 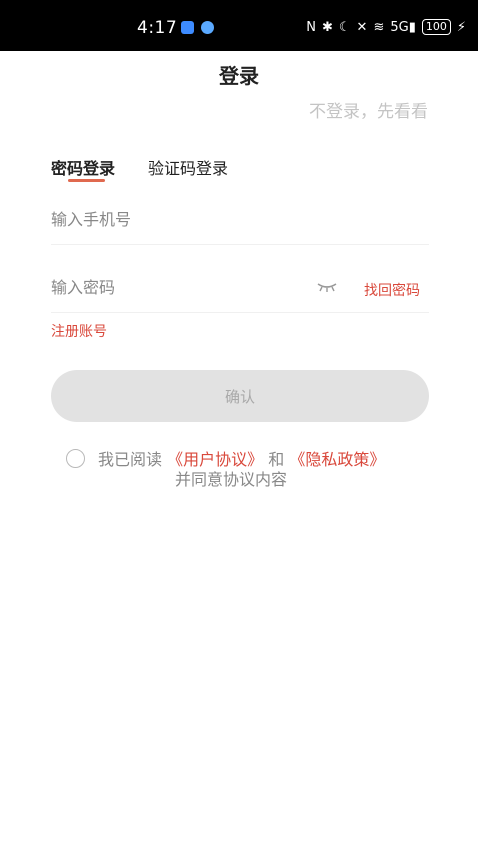 What do you see at coordinates (337, 459) in the screenshot?
I see `privacy-policy-link: 《隐私政策》` at bounding box center [337, 459].